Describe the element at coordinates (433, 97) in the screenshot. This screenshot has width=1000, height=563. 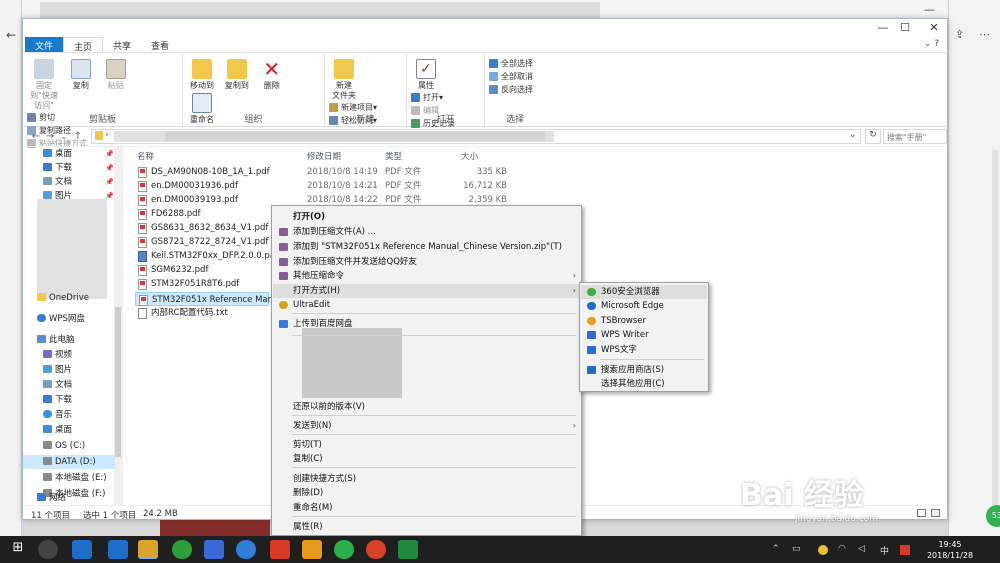
I see `open-button: 打开 ▾` at that location.